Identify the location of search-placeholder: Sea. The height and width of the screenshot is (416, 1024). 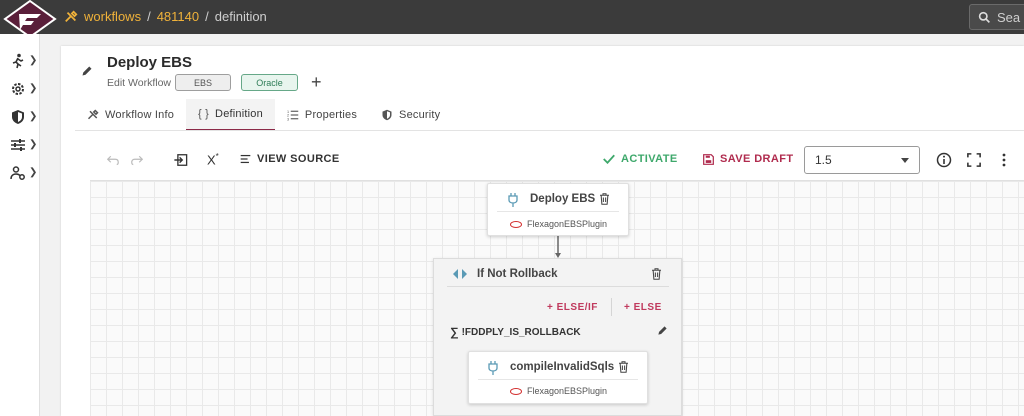
(1009, 17).